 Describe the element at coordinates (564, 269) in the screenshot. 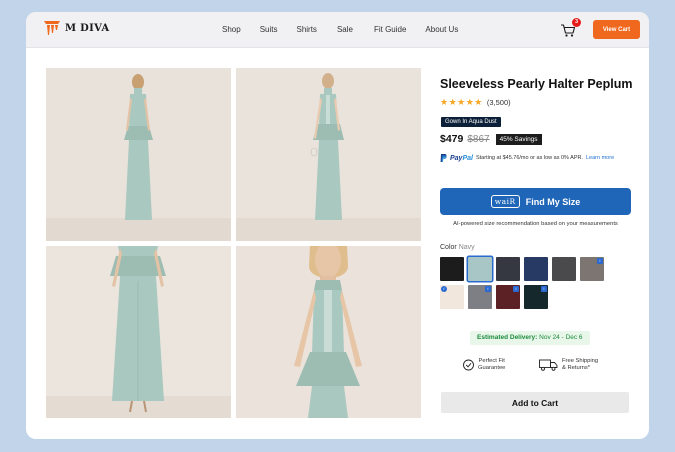

I see `swatch-gray` at that location.